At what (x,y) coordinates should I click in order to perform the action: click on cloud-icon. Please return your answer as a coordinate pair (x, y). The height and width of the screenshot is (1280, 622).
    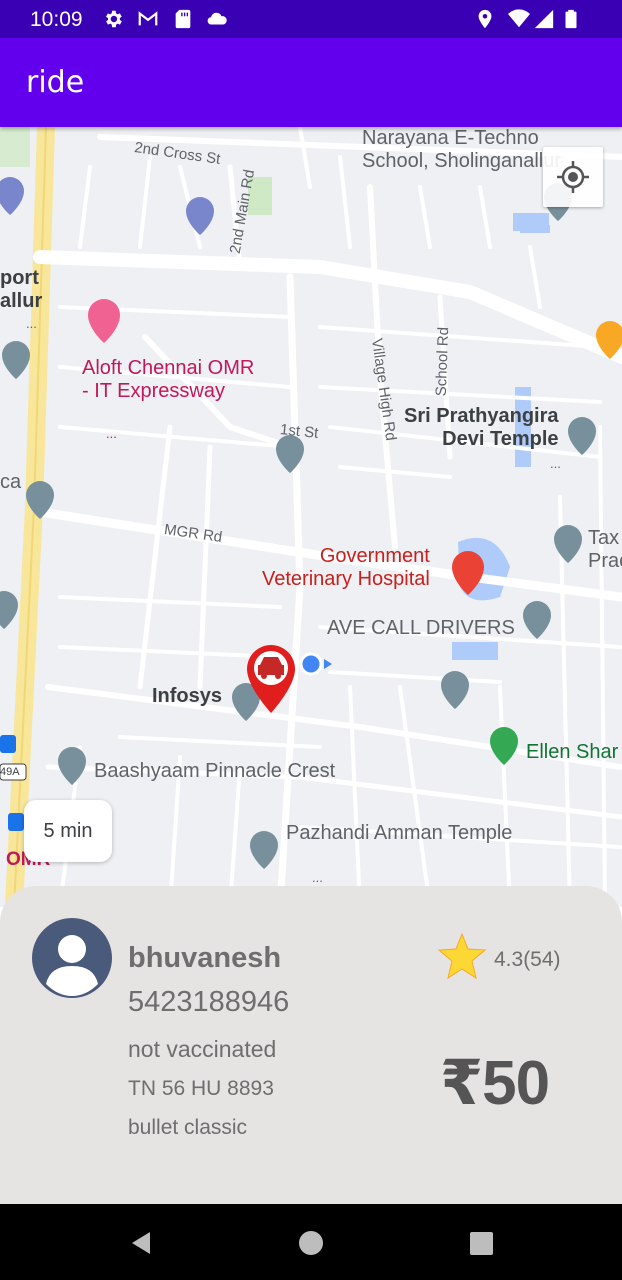
    Looking at the image, I should click on (217, 18).